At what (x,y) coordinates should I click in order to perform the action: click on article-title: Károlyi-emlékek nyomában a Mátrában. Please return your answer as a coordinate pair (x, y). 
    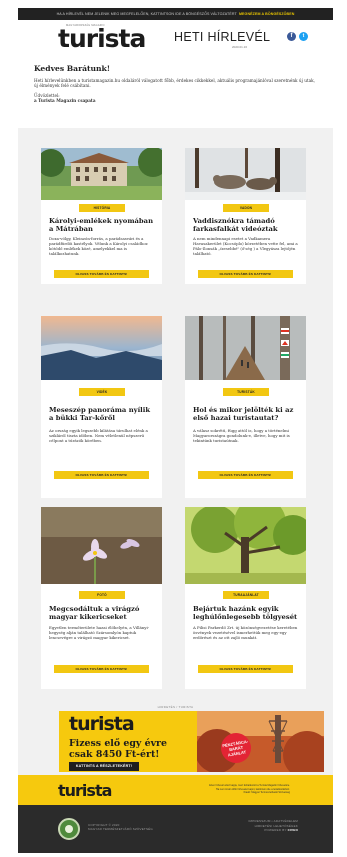
    Looking at the image, I should click on (102, 225).